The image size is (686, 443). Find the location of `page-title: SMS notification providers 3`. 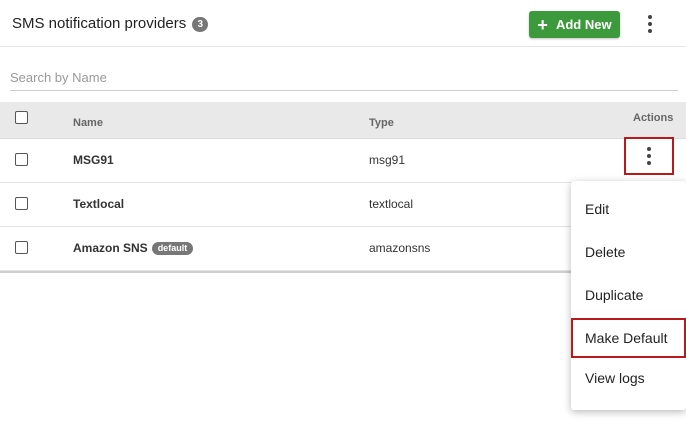

page-title: SMS notification providers 3 is located at coordinates (110, 23).